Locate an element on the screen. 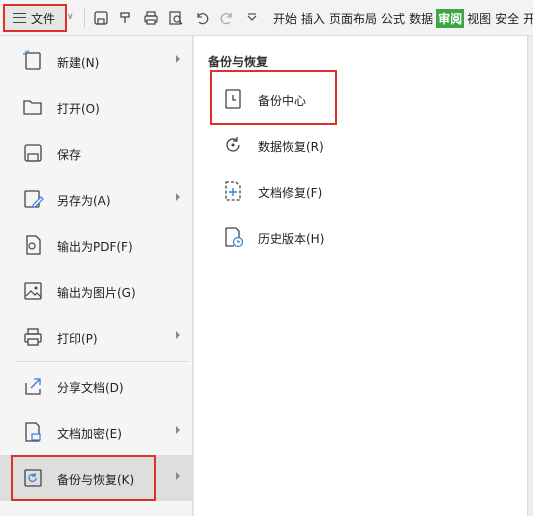 Image resolution: width=533 pixels, height=516 pixels. tab-page-layout: 页面布局 is located at coordinates (353, 18).